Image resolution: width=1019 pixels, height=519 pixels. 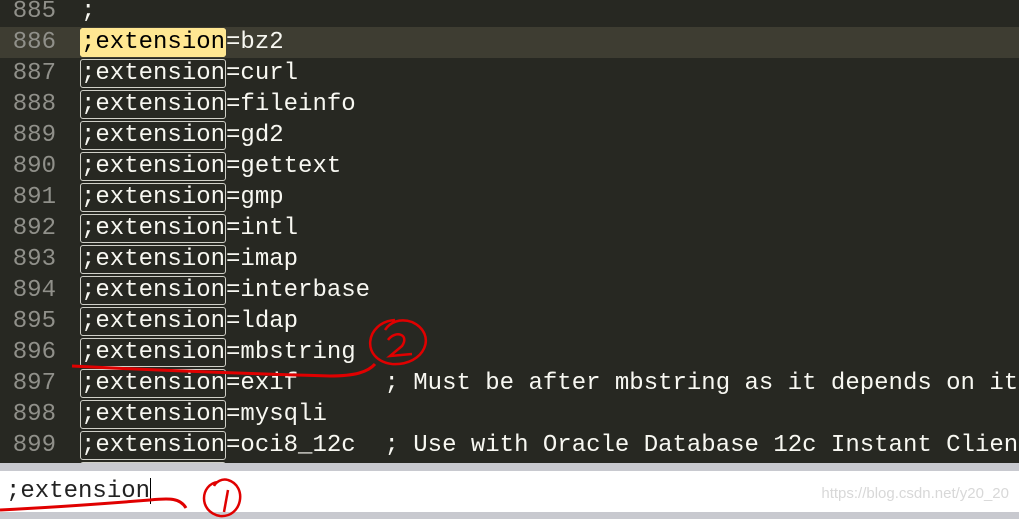 I want to click on watermark: https://blog.csdn.net/y20_20, so click(x=915, y=493).